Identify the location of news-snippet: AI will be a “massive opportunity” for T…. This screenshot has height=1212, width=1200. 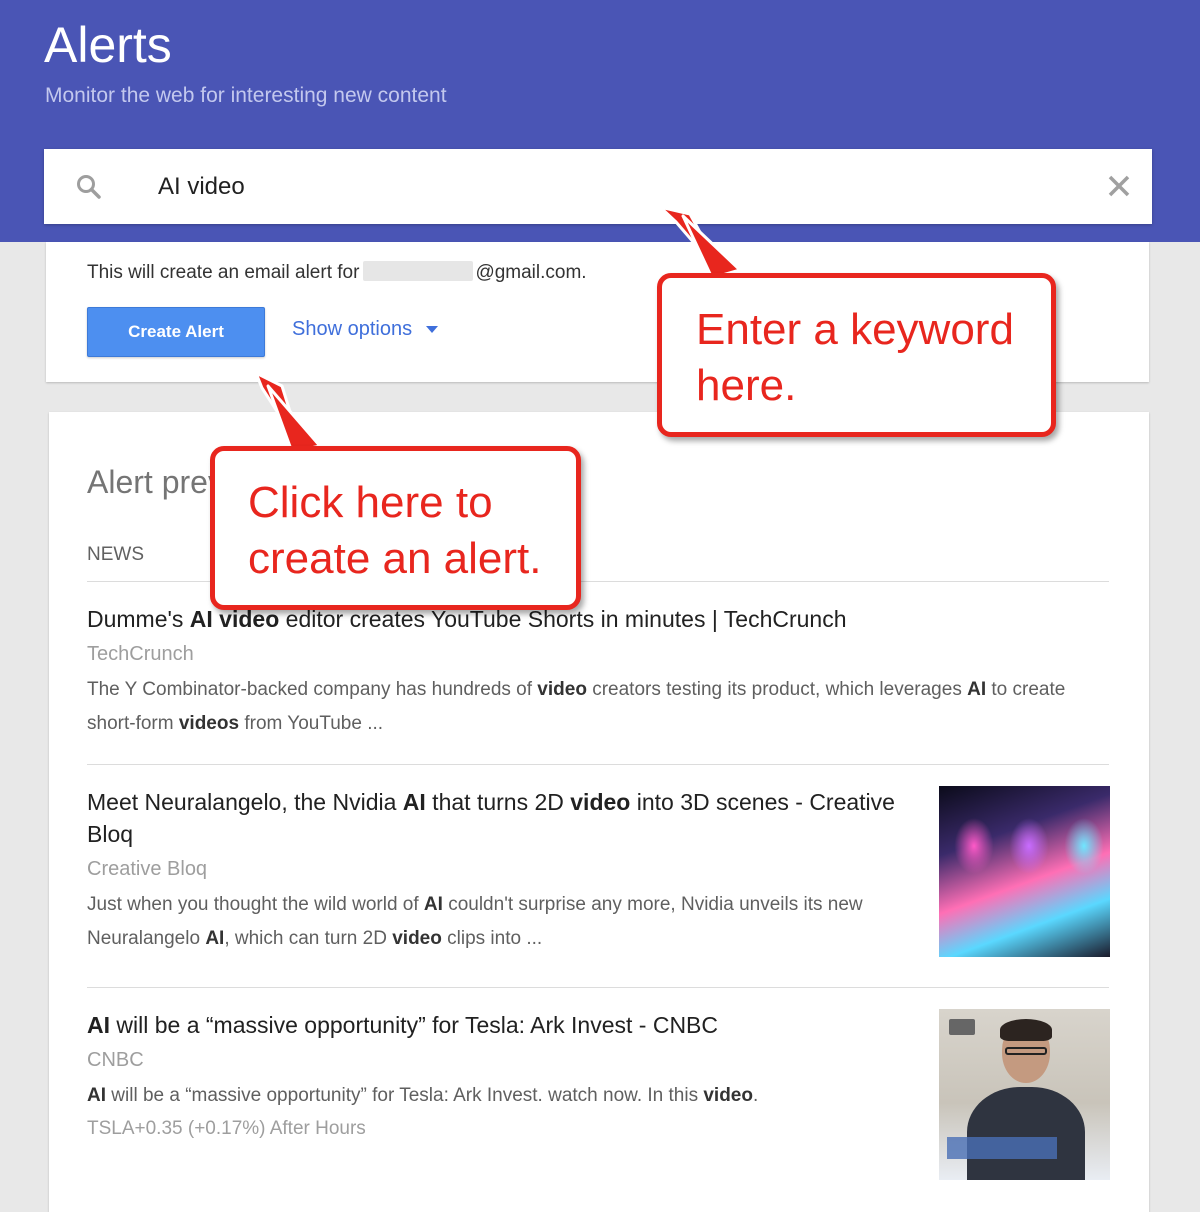
(423, 1095).